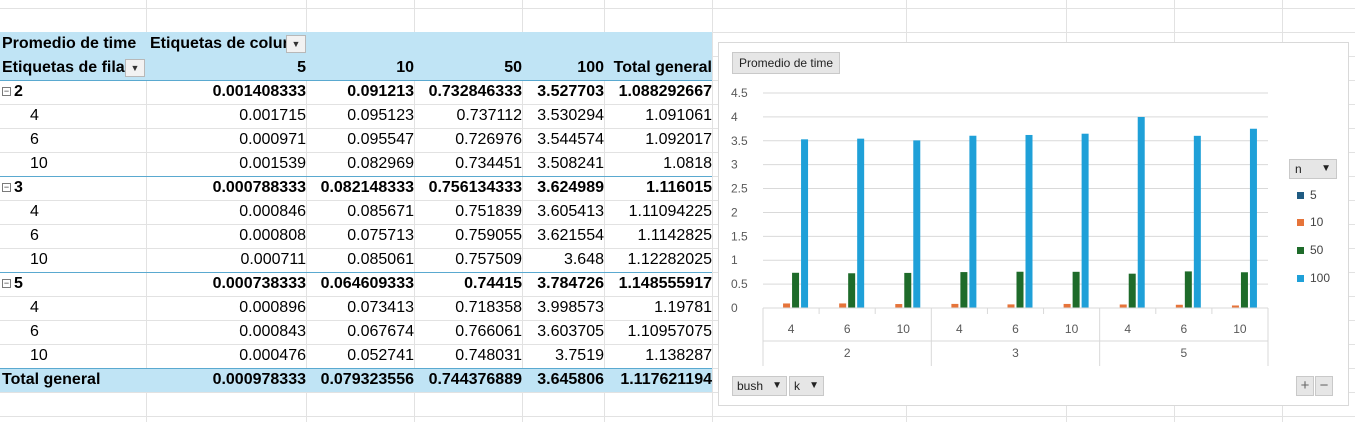  I want to click on value-cell: 1.1142825, so click(658, 236).